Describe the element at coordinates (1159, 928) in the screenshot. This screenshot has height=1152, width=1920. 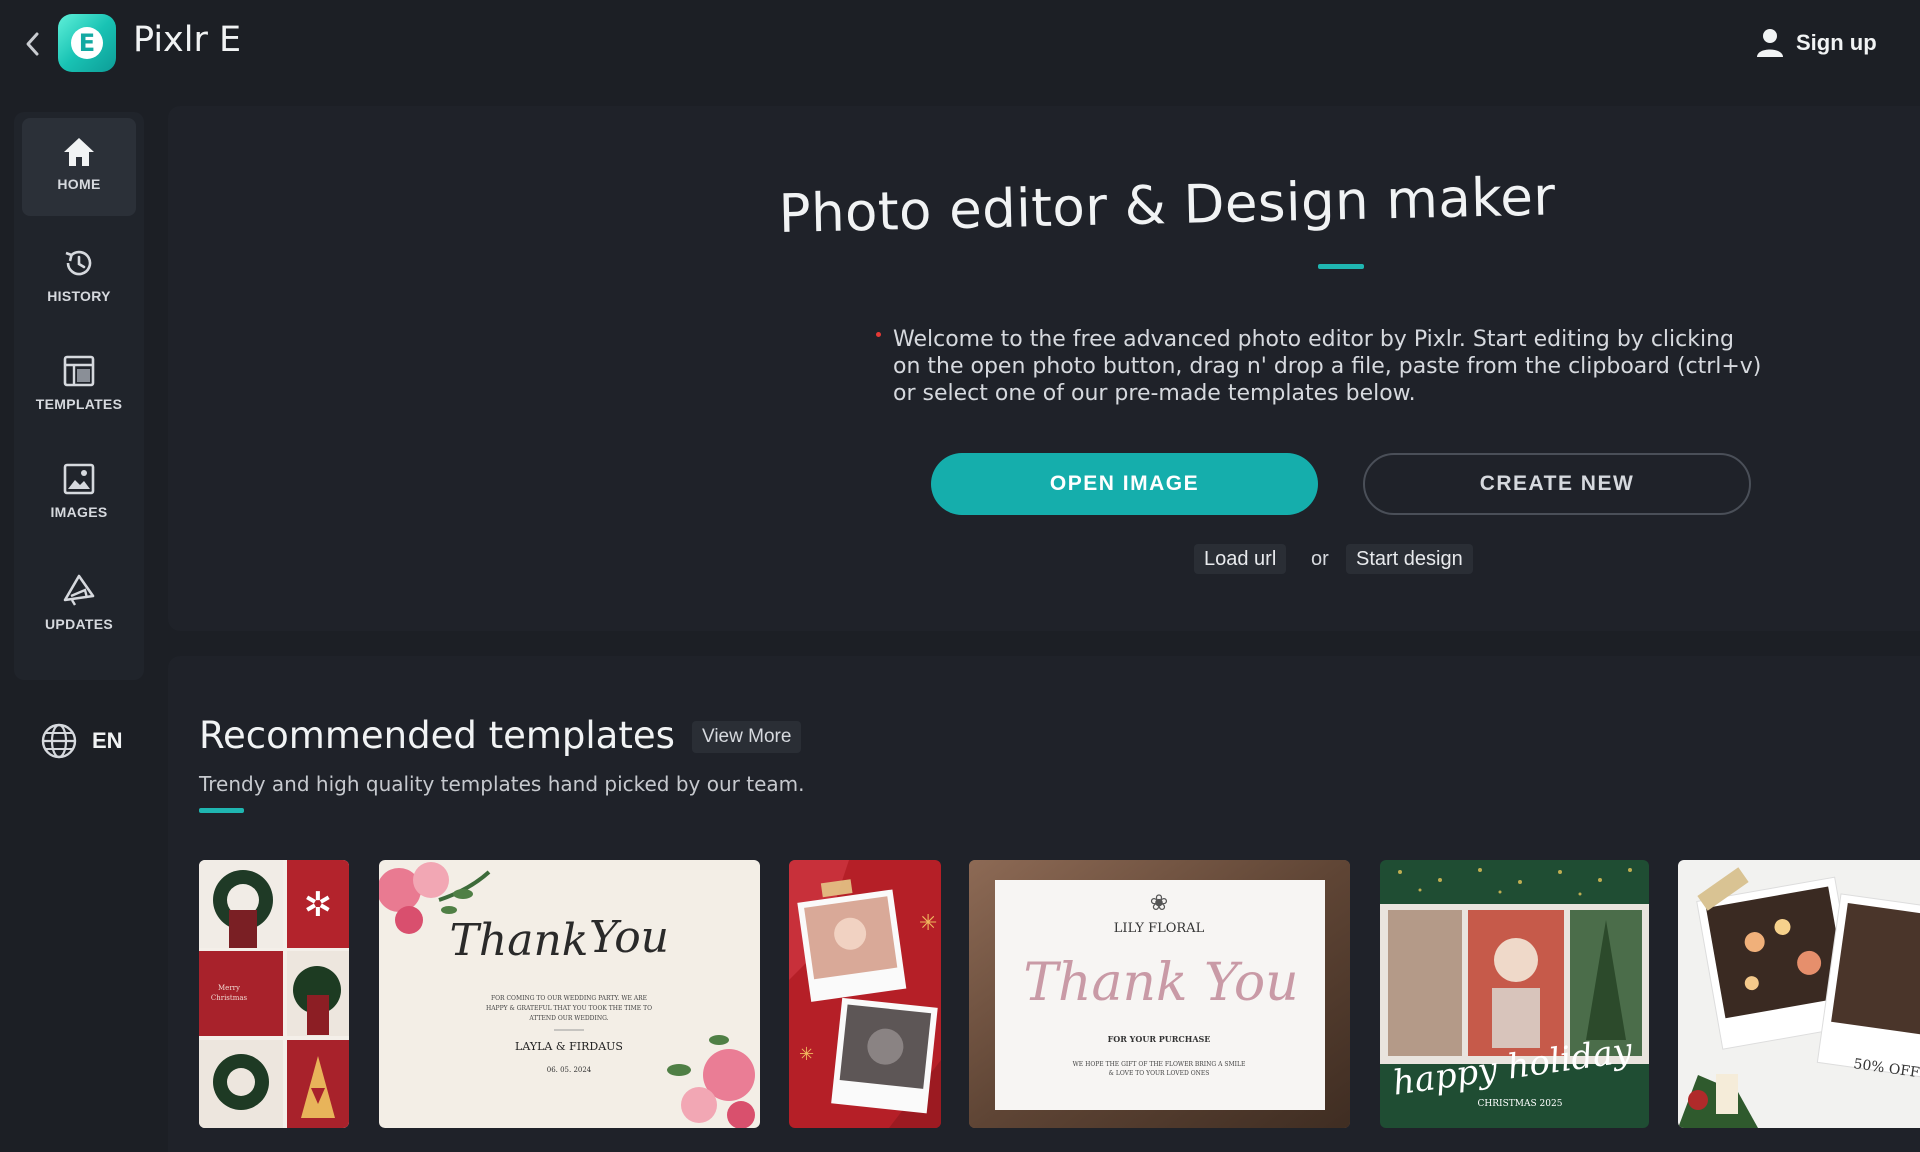
I see `card-text: LILY FLORAL` at that location.